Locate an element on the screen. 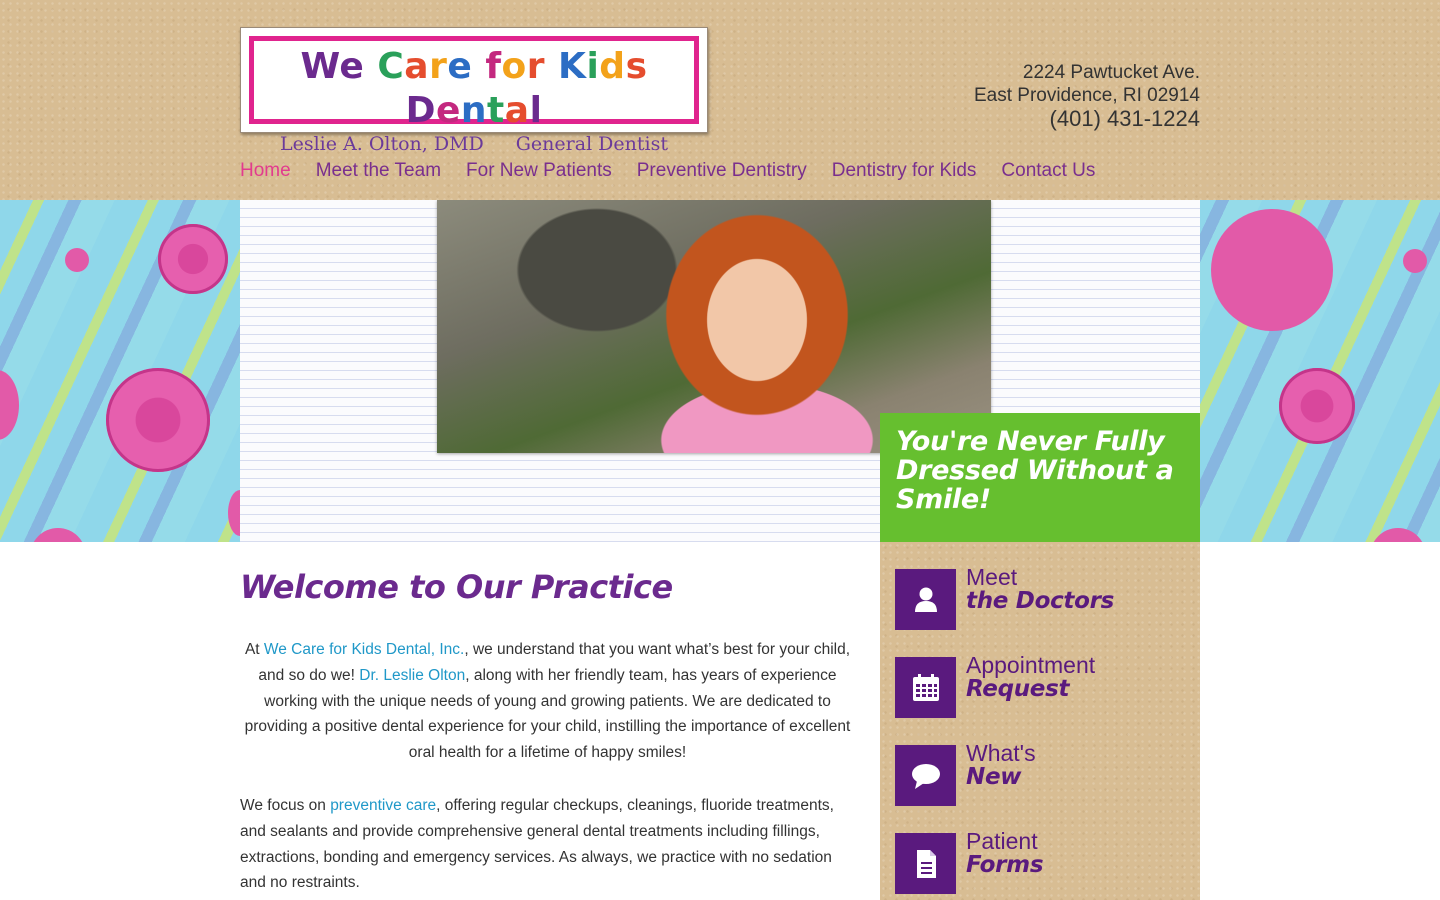  patient-forms-line1: Patient is located at coordinates (1002, 841).